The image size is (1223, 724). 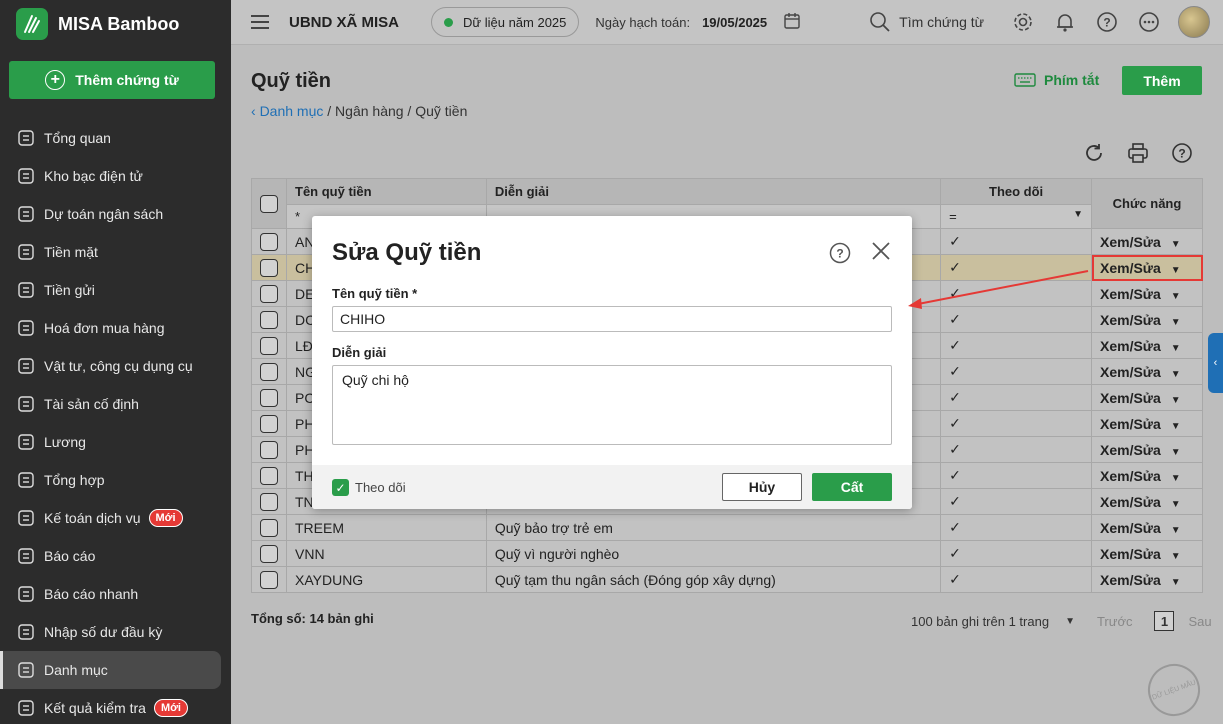 What do you see at coordinates (115, 518) in the screenshot?
I see `sidebar-item: Kế toán dịch vụ Mới` at bounding box center [115, 518].